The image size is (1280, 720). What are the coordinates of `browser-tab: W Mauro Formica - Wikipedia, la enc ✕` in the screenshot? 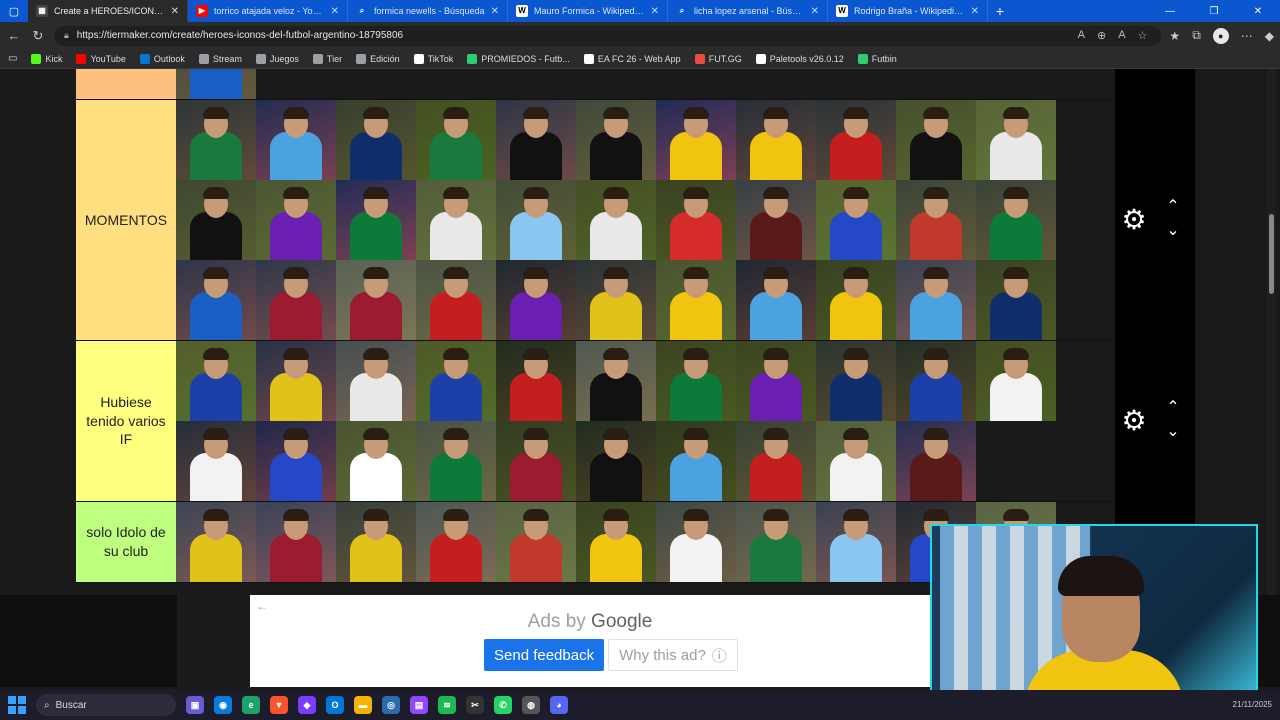 It's located at (588, 11).